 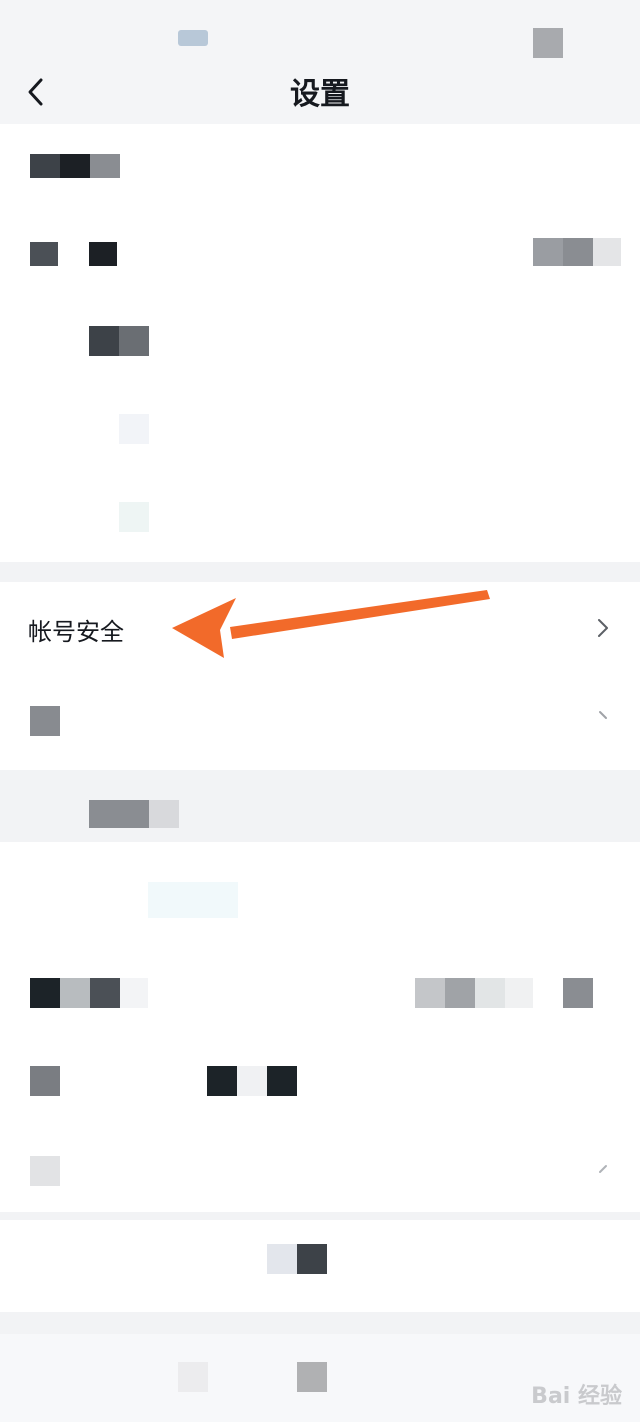 I want to click on action-row, so click(x=320, y=1266).